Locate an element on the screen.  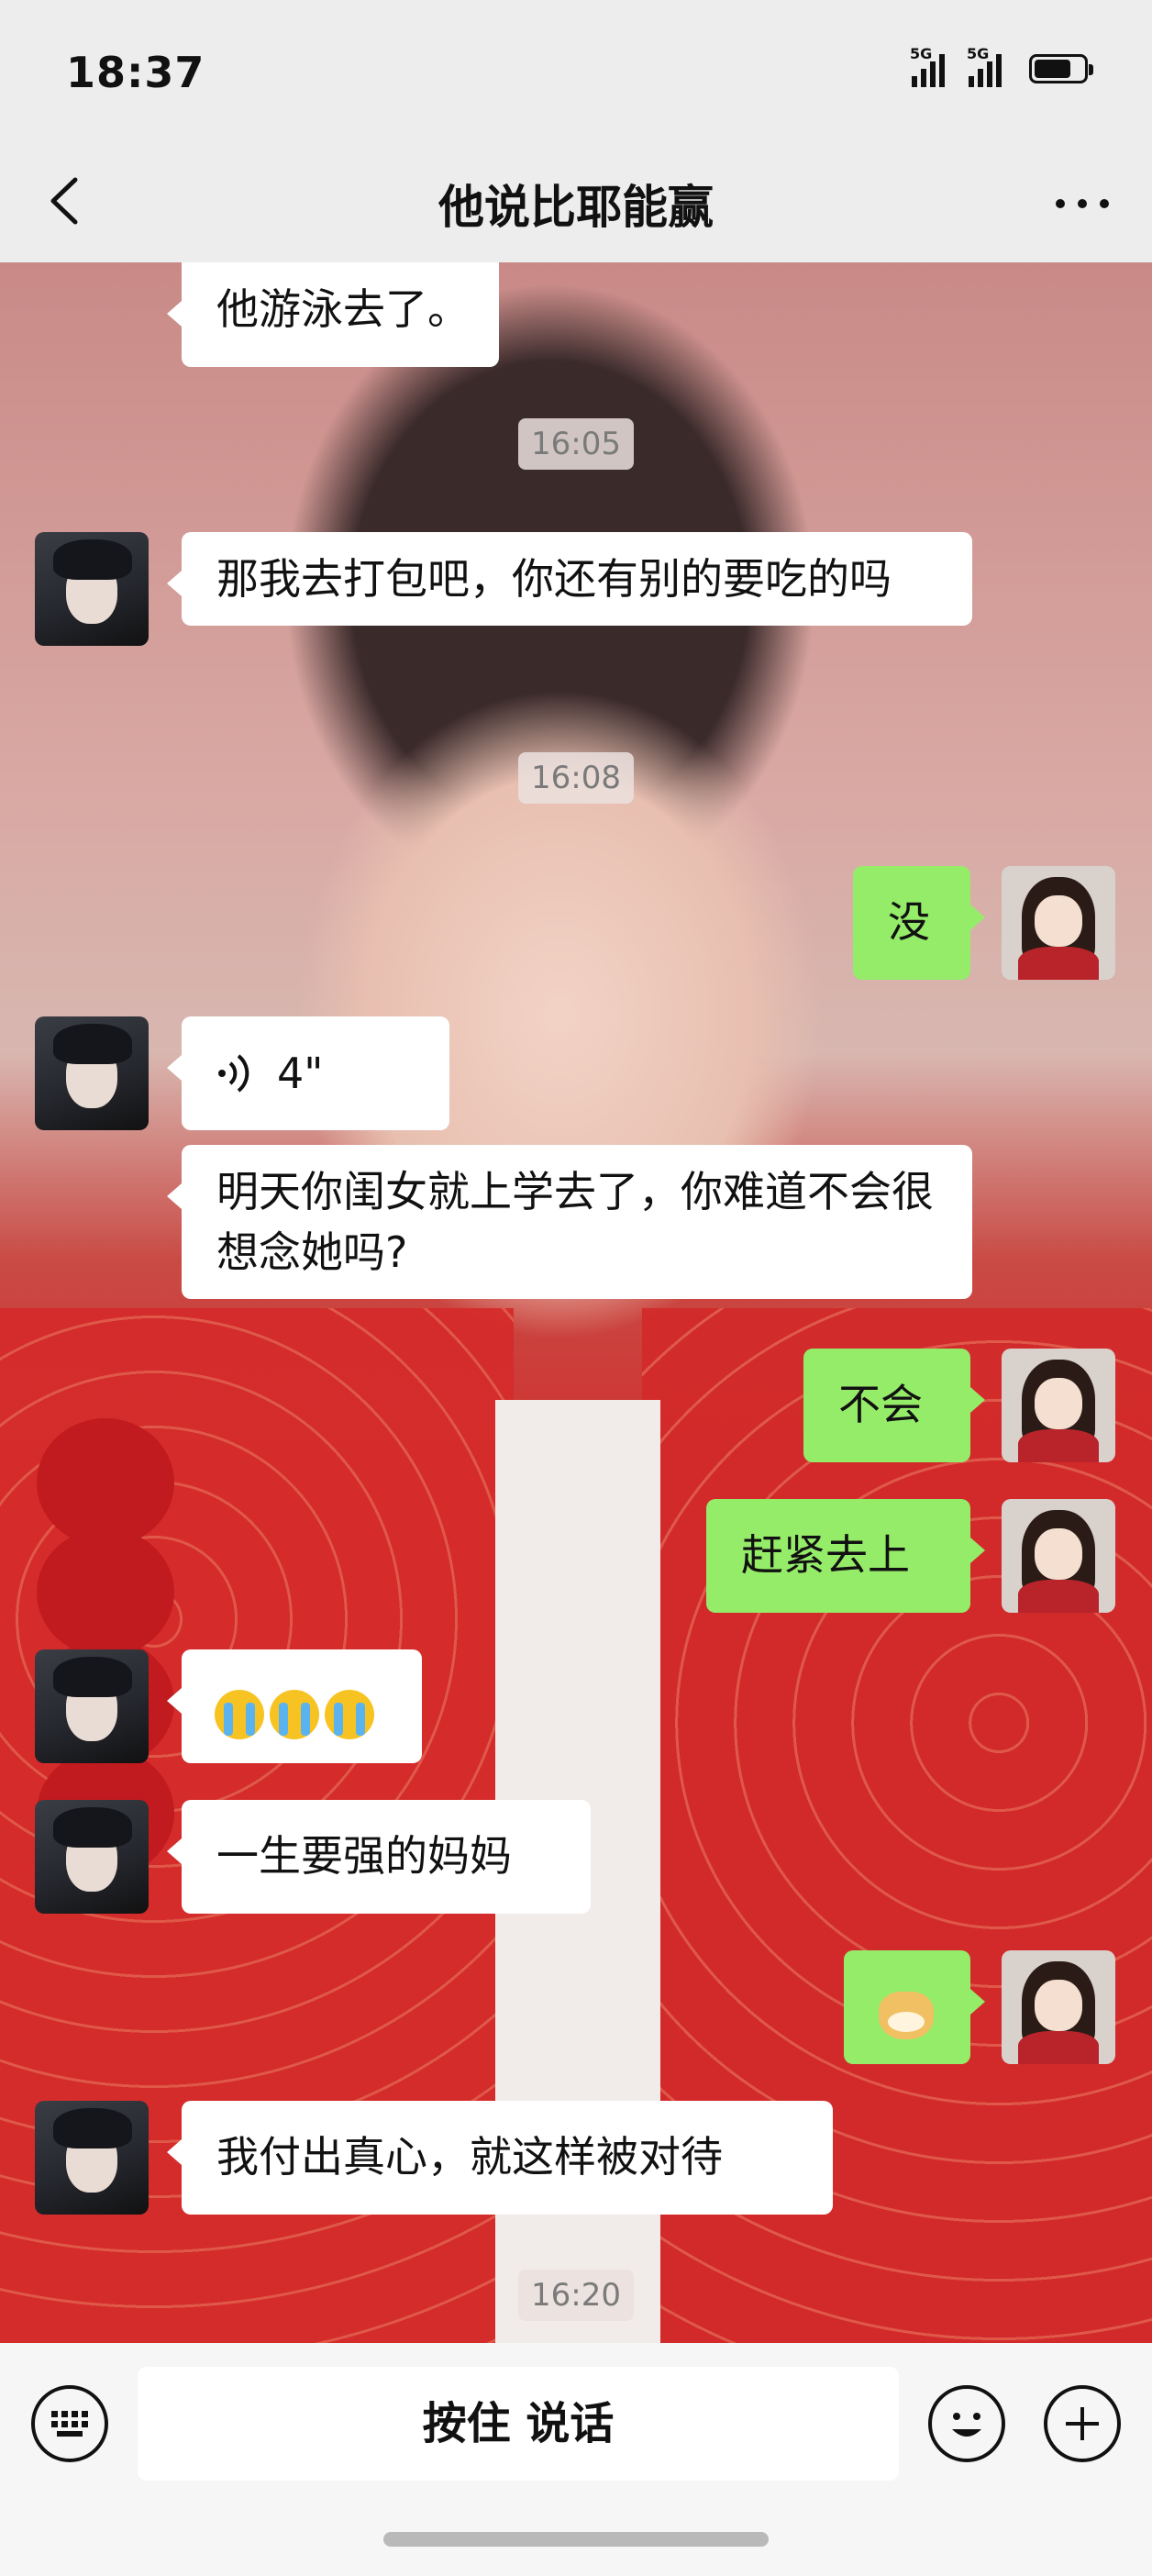
keyboard-toggle-button is located at coordinates (69, 2423).